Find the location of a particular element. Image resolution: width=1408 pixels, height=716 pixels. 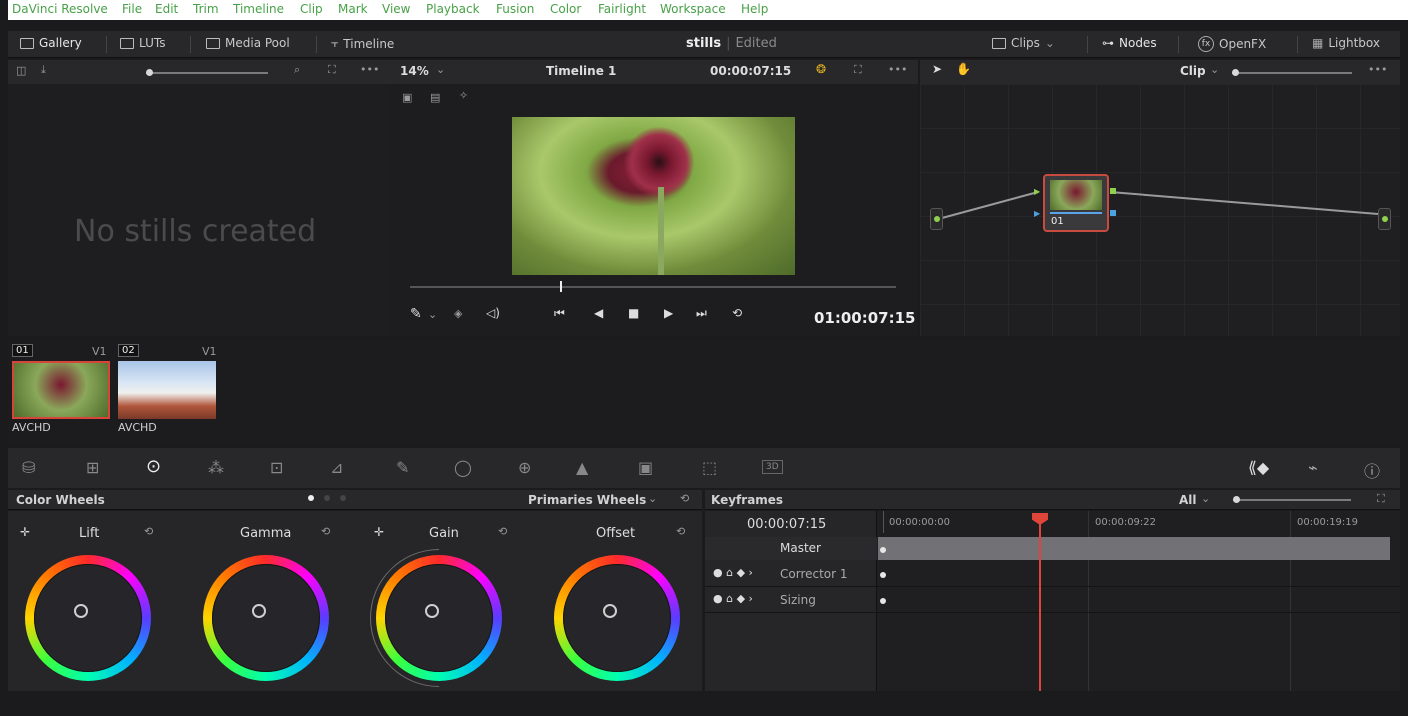

clip-thumbnail: 01 V1 AVCHD is located at coordinates (60, 388).